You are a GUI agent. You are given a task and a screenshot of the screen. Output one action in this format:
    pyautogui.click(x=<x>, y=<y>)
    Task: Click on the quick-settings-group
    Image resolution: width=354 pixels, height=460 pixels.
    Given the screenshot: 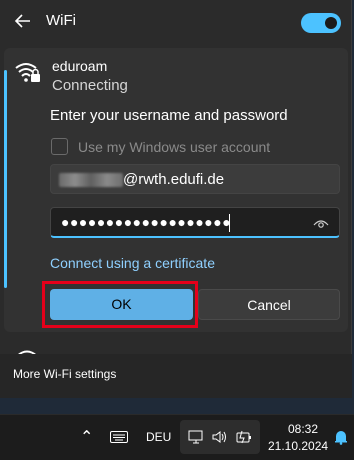 What is the action you would take?
    pyautogui.click(x=220, y=437)
    